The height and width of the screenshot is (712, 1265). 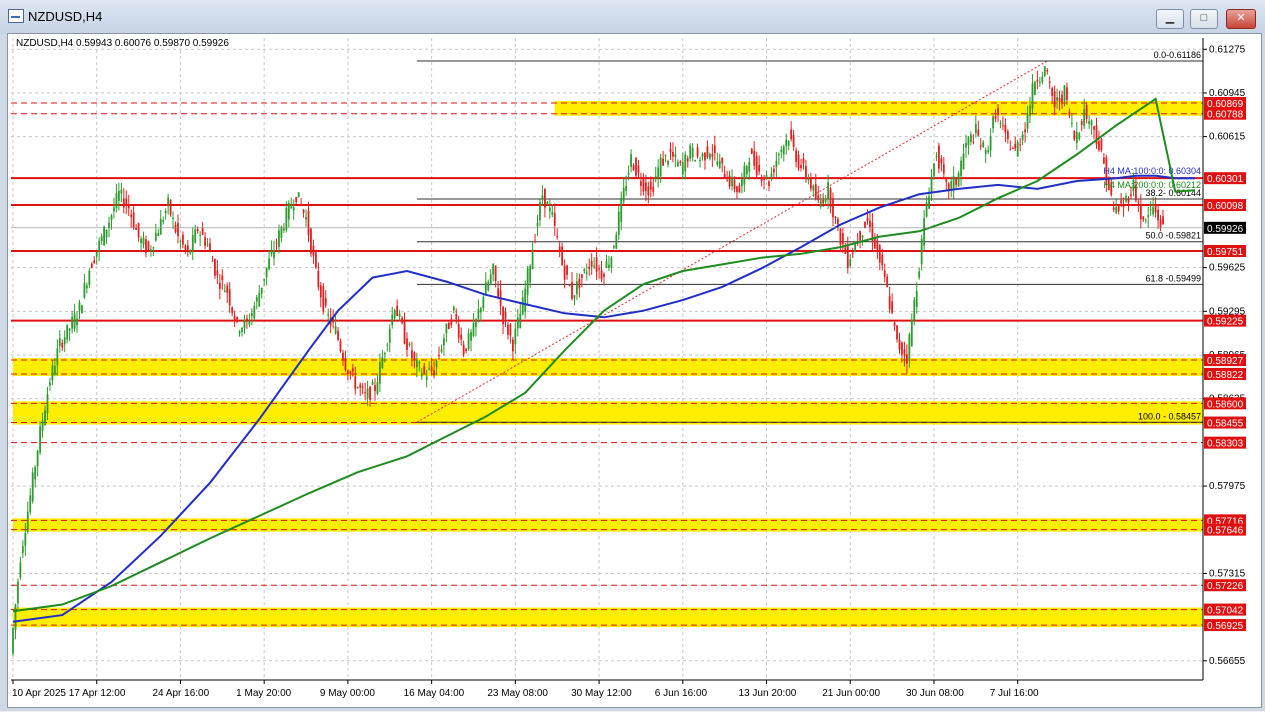 I want to click on highlight-zone, so click(x=608, y=413).